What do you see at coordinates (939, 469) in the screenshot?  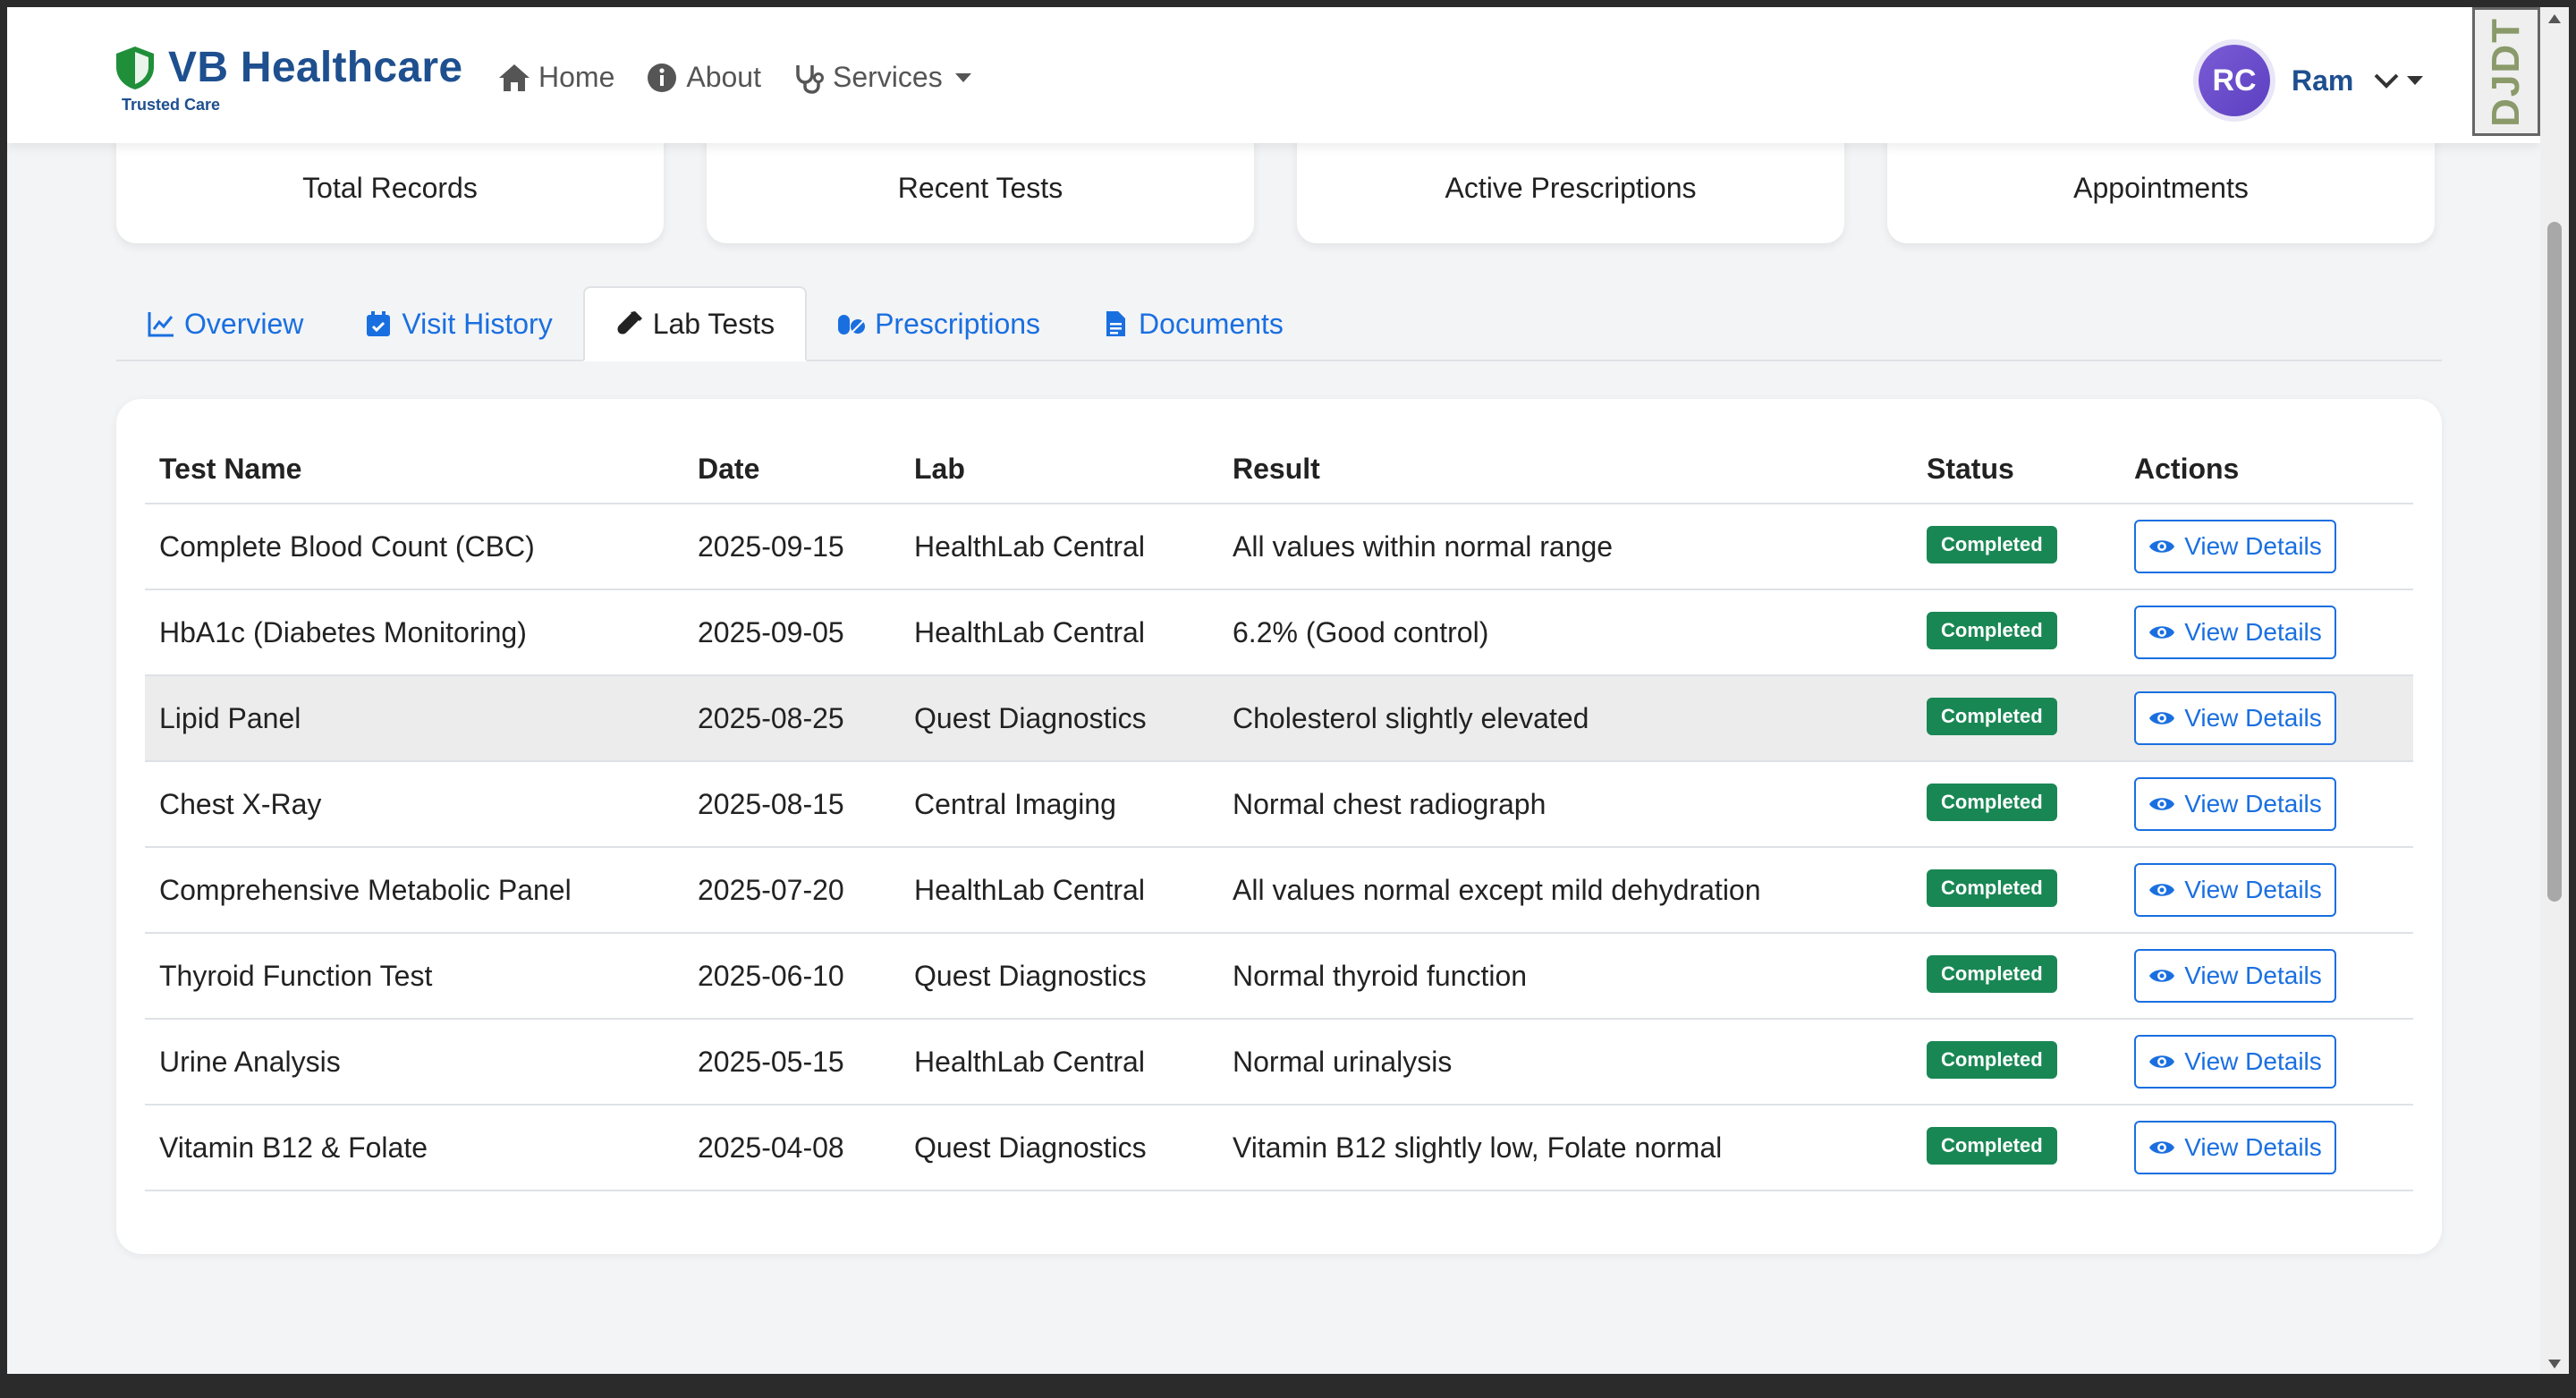 I see `header-lab: Lab` at bounding box center [939, 469].